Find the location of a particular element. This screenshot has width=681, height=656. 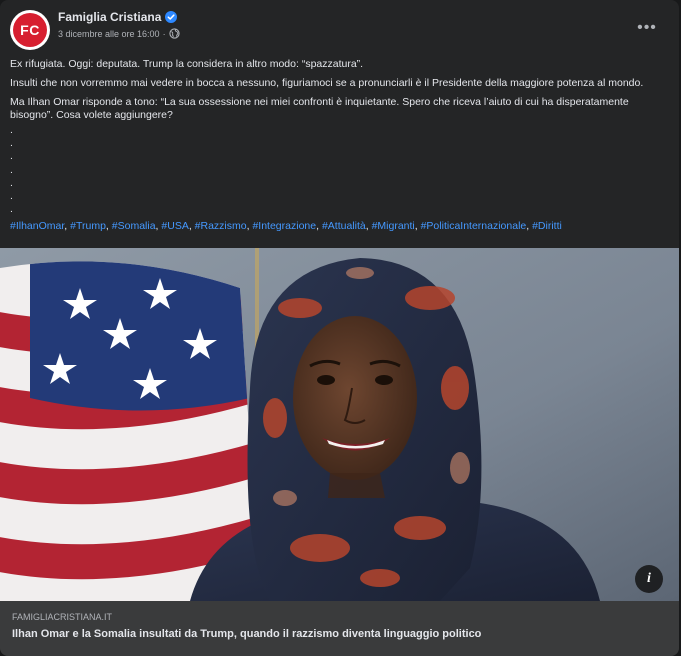

hashtag-link: #Somalia is located at coordinates (134, 226).